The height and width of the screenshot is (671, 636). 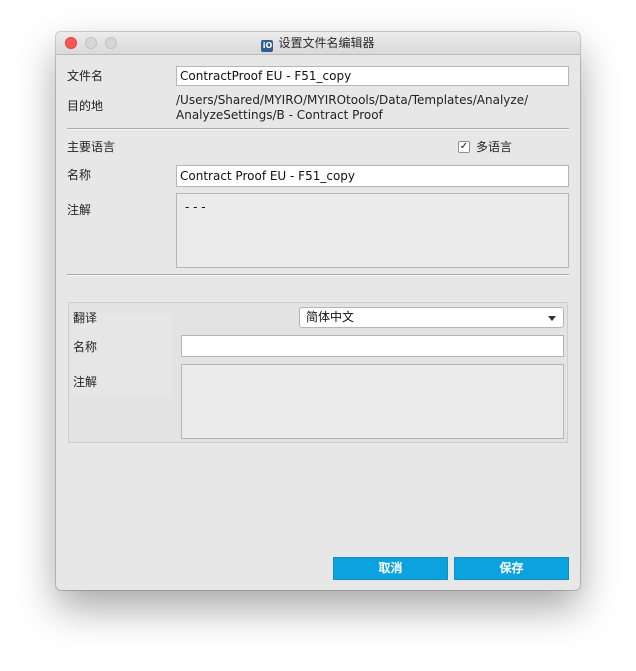 What do you see at coordinates (494, 147) in the screenshot?
I see `multilanguage-label: 多语言` at bounding box center [494, 147].